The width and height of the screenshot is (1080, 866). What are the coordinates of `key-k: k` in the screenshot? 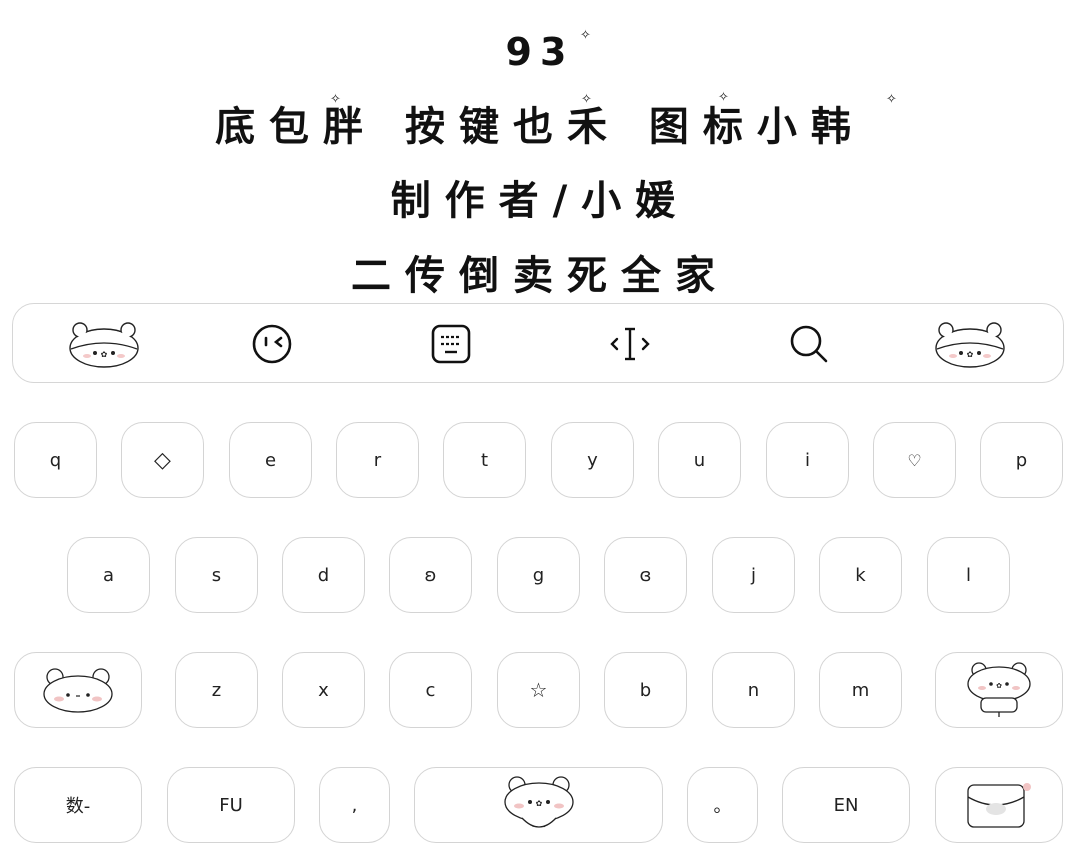 It's located at (860, 575).